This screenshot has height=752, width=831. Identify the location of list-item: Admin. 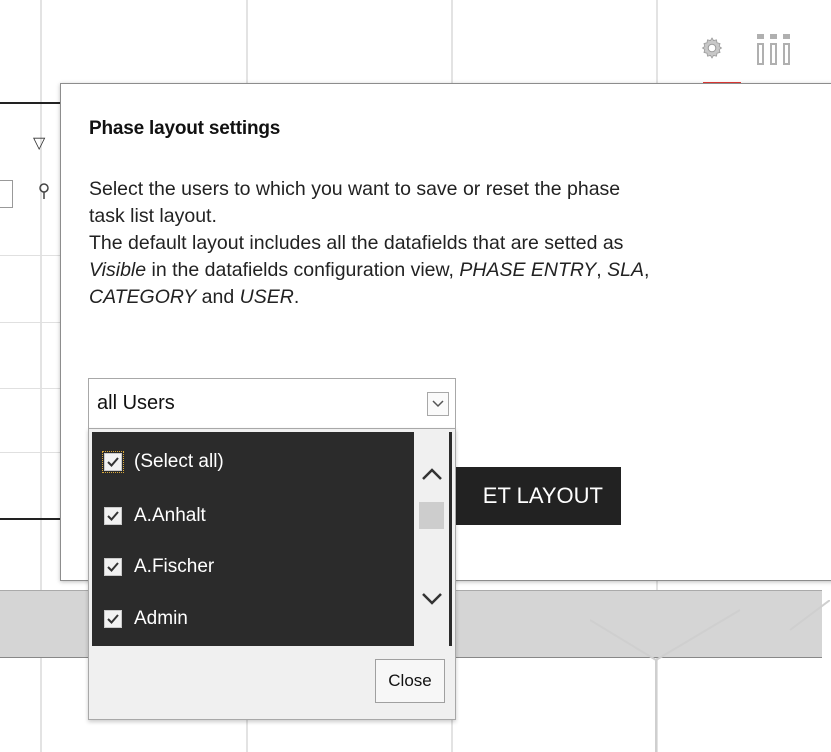
(146, 619).